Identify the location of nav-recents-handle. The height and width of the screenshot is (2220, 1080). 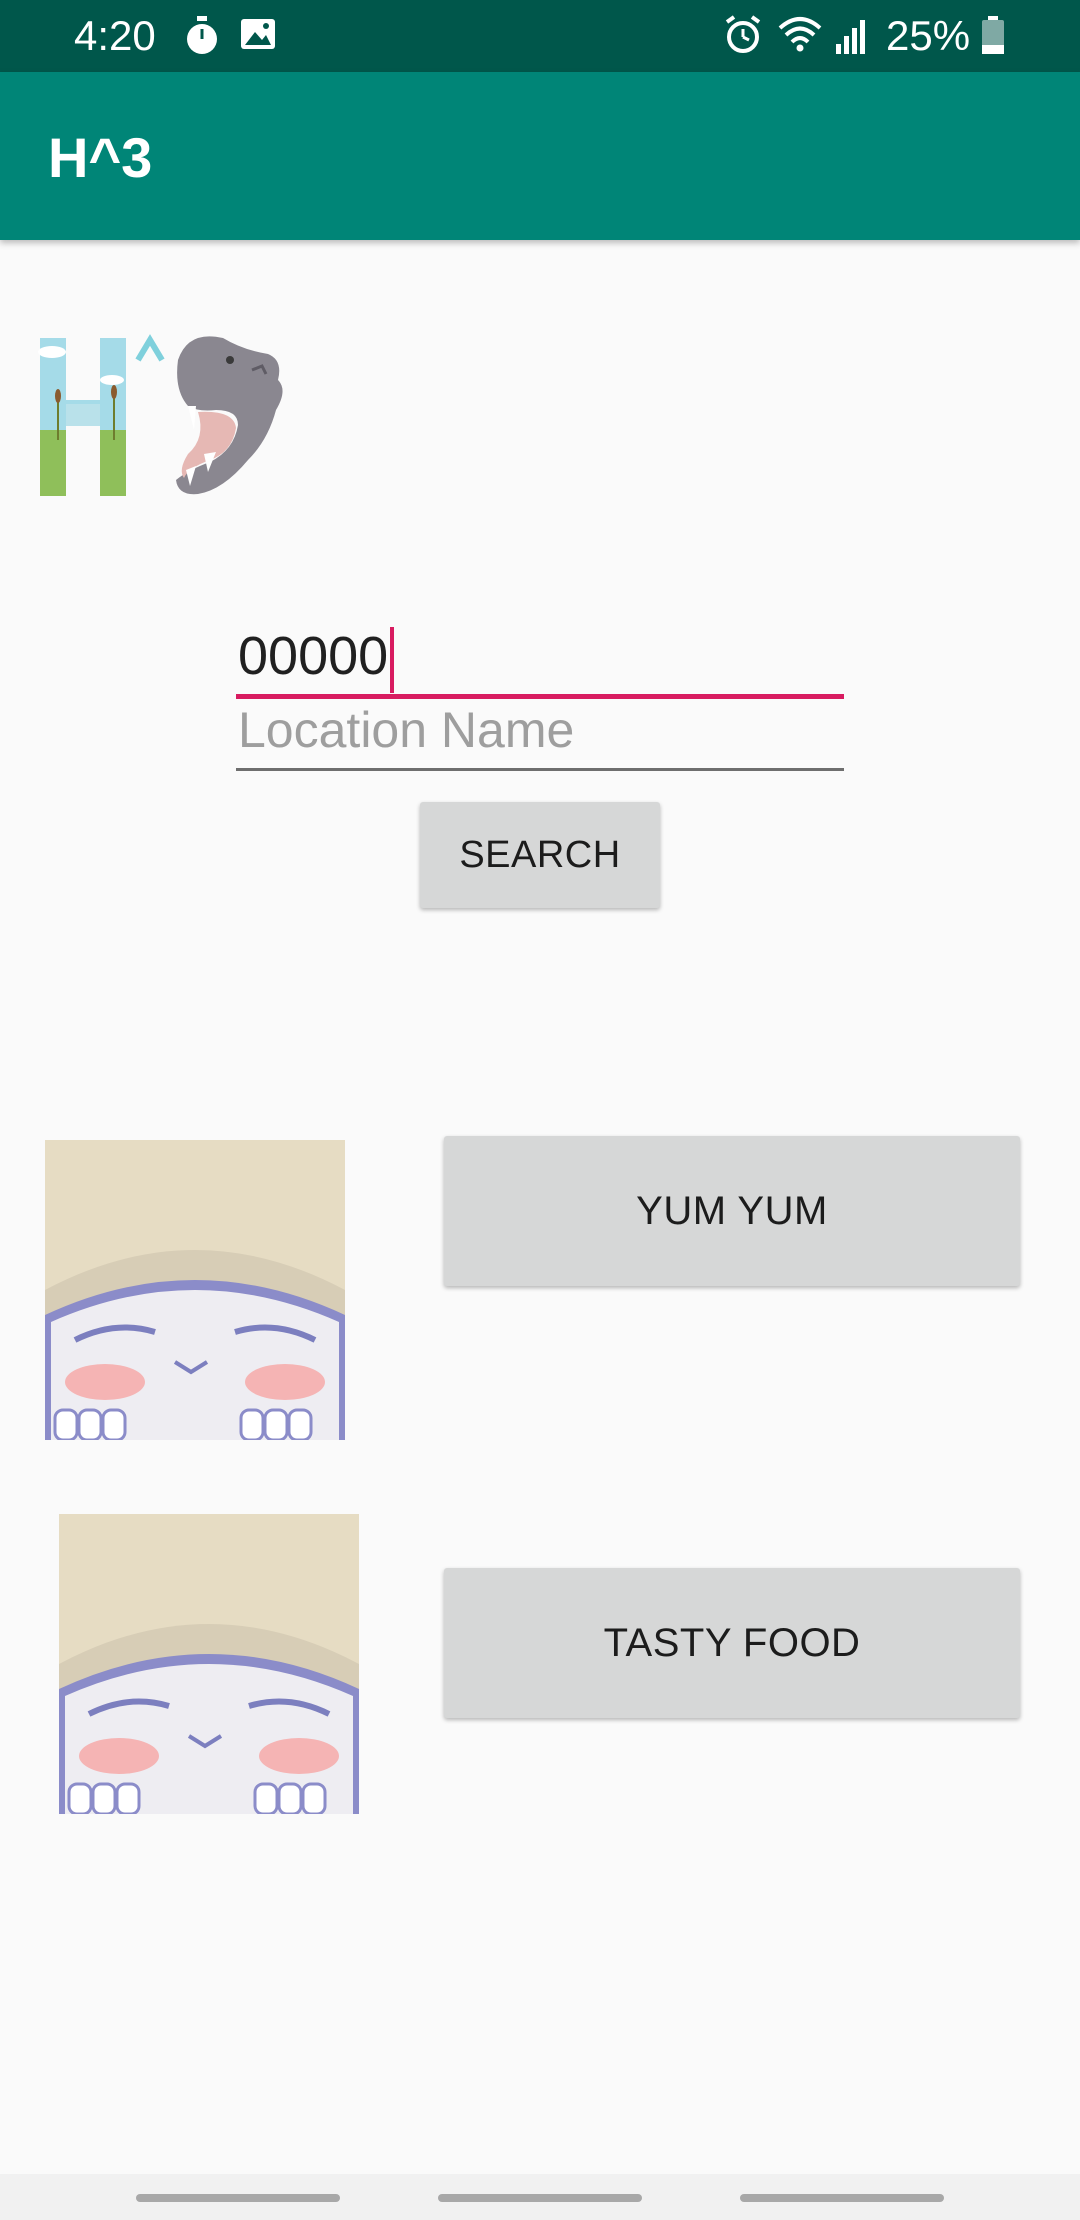
(238, 2198).